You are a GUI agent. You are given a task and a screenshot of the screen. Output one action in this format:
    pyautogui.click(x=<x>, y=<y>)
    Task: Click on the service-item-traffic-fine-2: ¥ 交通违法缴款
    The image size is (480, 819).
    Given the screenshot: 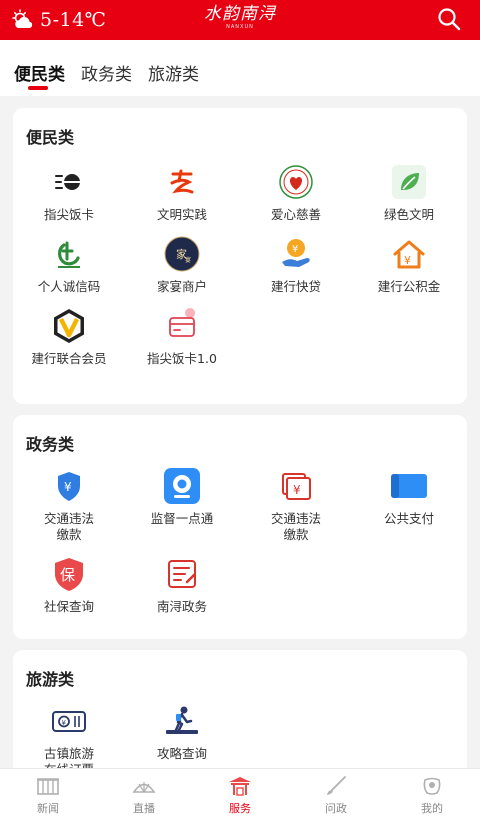 What is the action you would take?
    pyautogui.click(x=296, y=505)
    